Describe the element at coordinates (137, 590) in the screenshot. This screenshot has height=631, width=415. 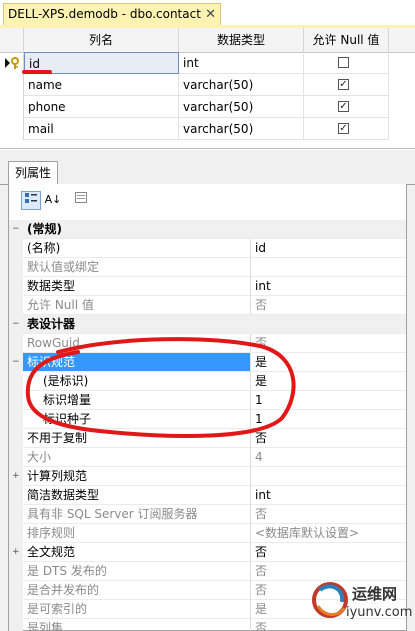
I see `property-name: 是合并发布的` at that location.